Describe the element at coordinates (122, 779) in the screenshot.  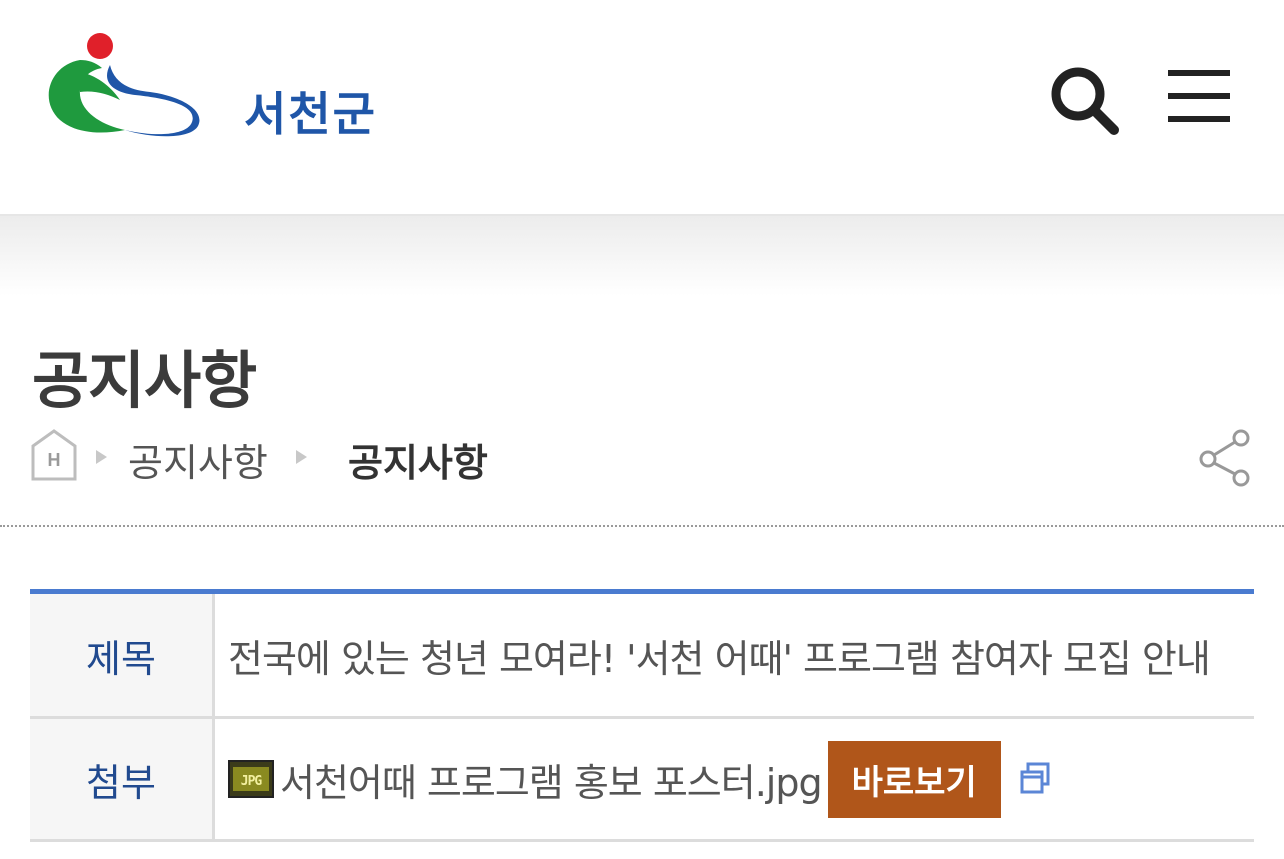
I see `attachment-label: 첨부` at that location.